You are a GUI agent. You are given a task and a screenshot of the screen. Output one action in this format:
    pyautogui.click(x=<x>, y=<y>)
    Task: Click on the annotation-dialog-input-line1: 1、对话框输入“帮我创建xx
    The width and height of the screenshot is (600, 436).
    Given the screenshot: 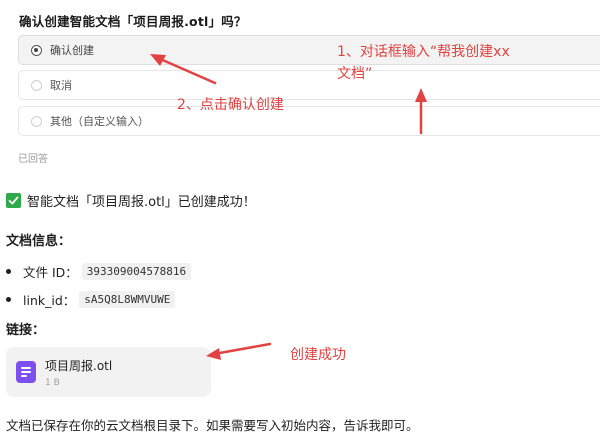 What is the action you would take?
    pyautogui.click(x=423, y=52)
    